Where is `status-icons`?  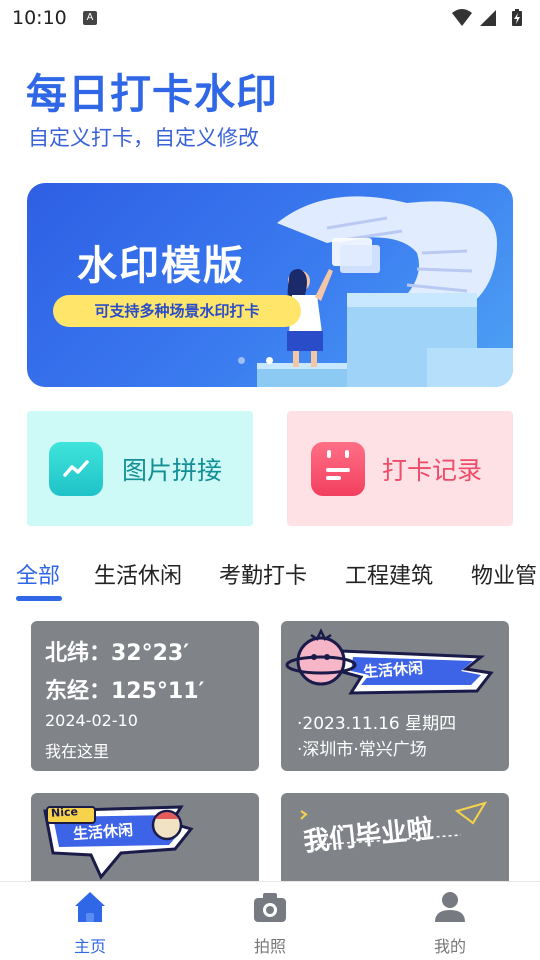
status-icons is located at coordinates (487, 17).